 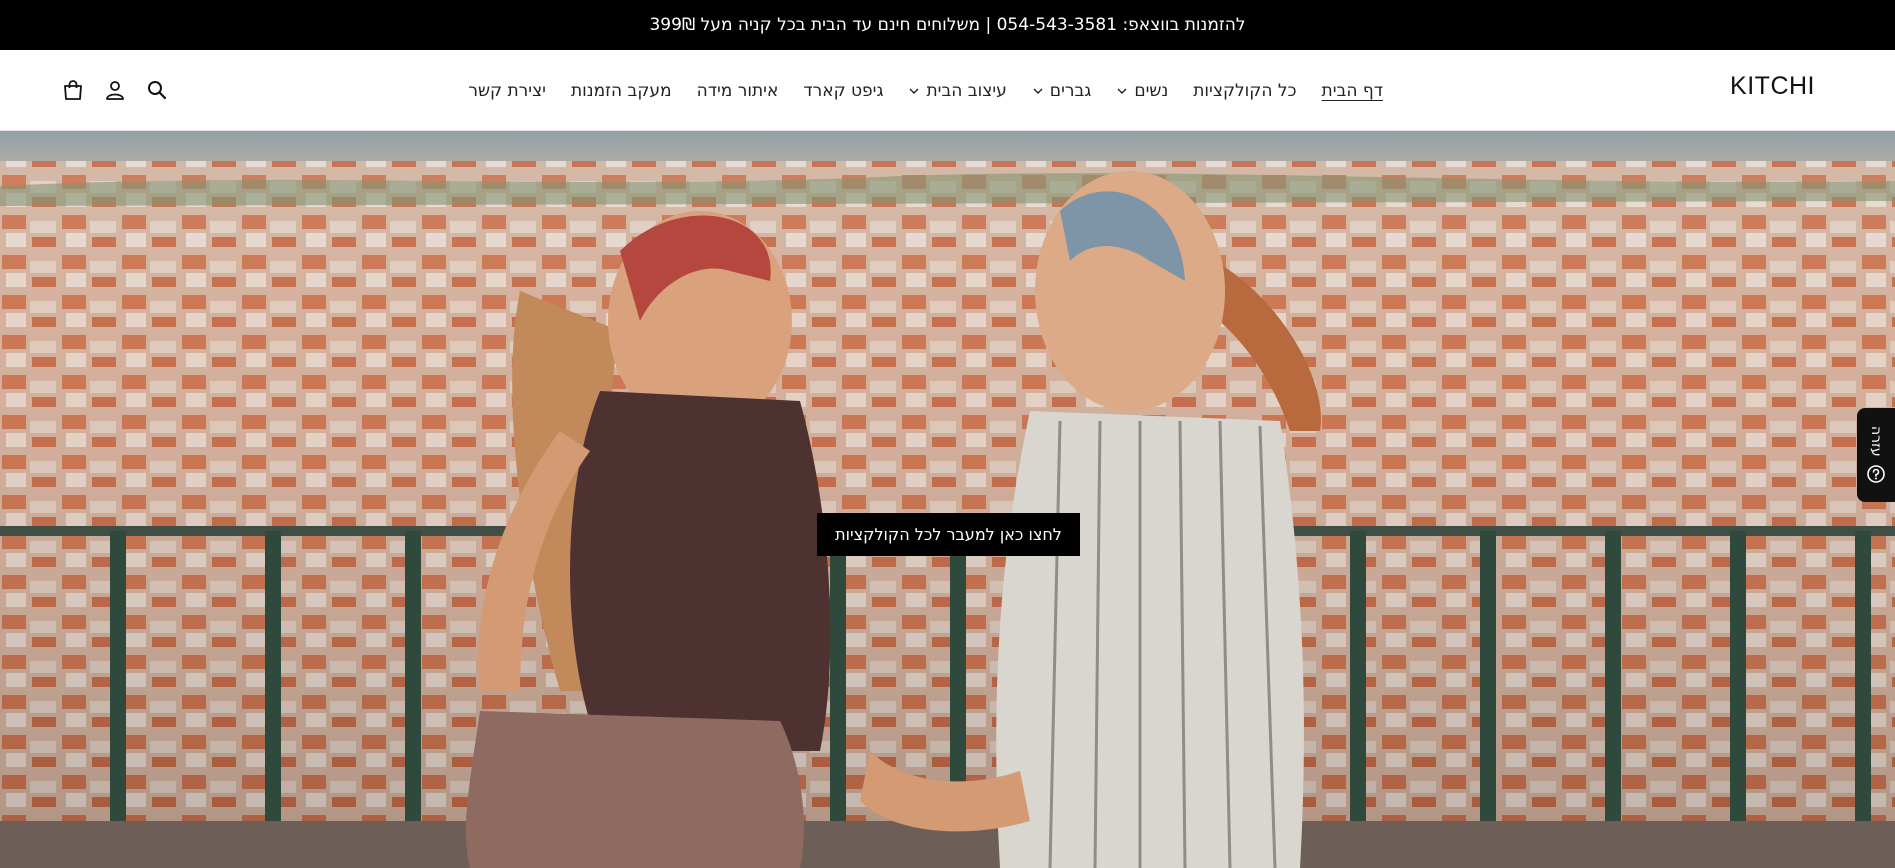 I want to click on nav-label: מעקב הזמנות, so click(x=621, y=90).